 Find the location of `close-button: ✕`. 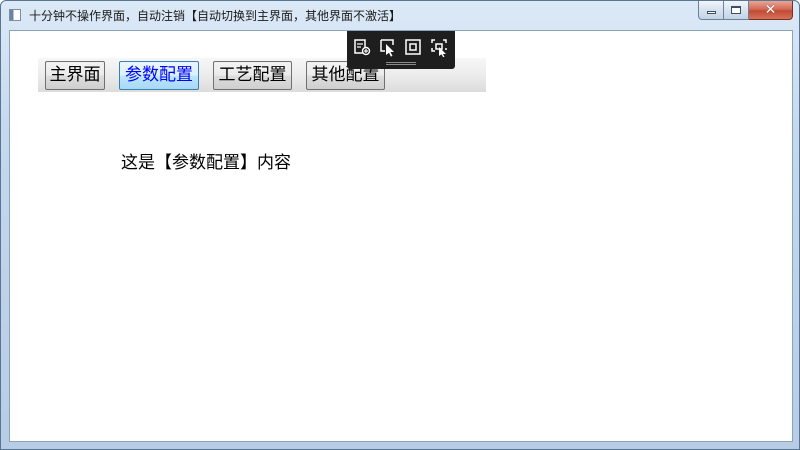

close-button: ✕ is located at coordinates (771, 10).